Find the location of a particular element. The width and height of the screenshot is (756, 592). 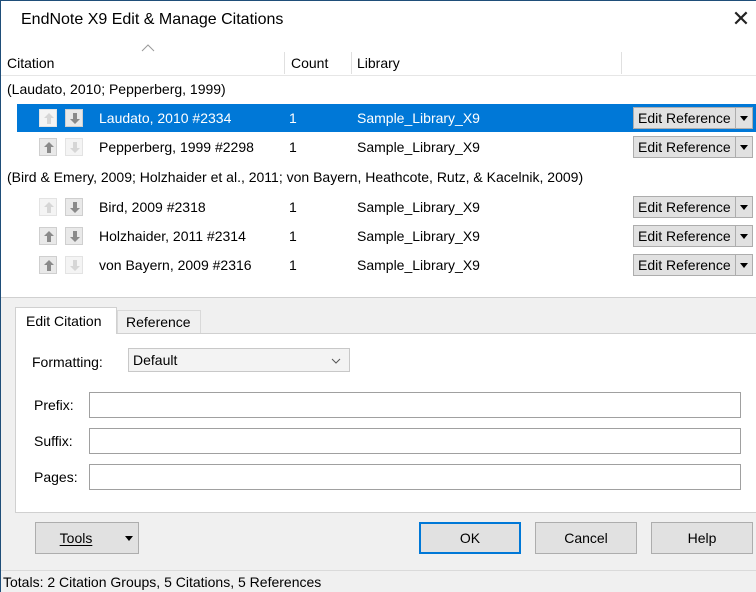

column-citation: Citation is located at coordinates (30, 63).